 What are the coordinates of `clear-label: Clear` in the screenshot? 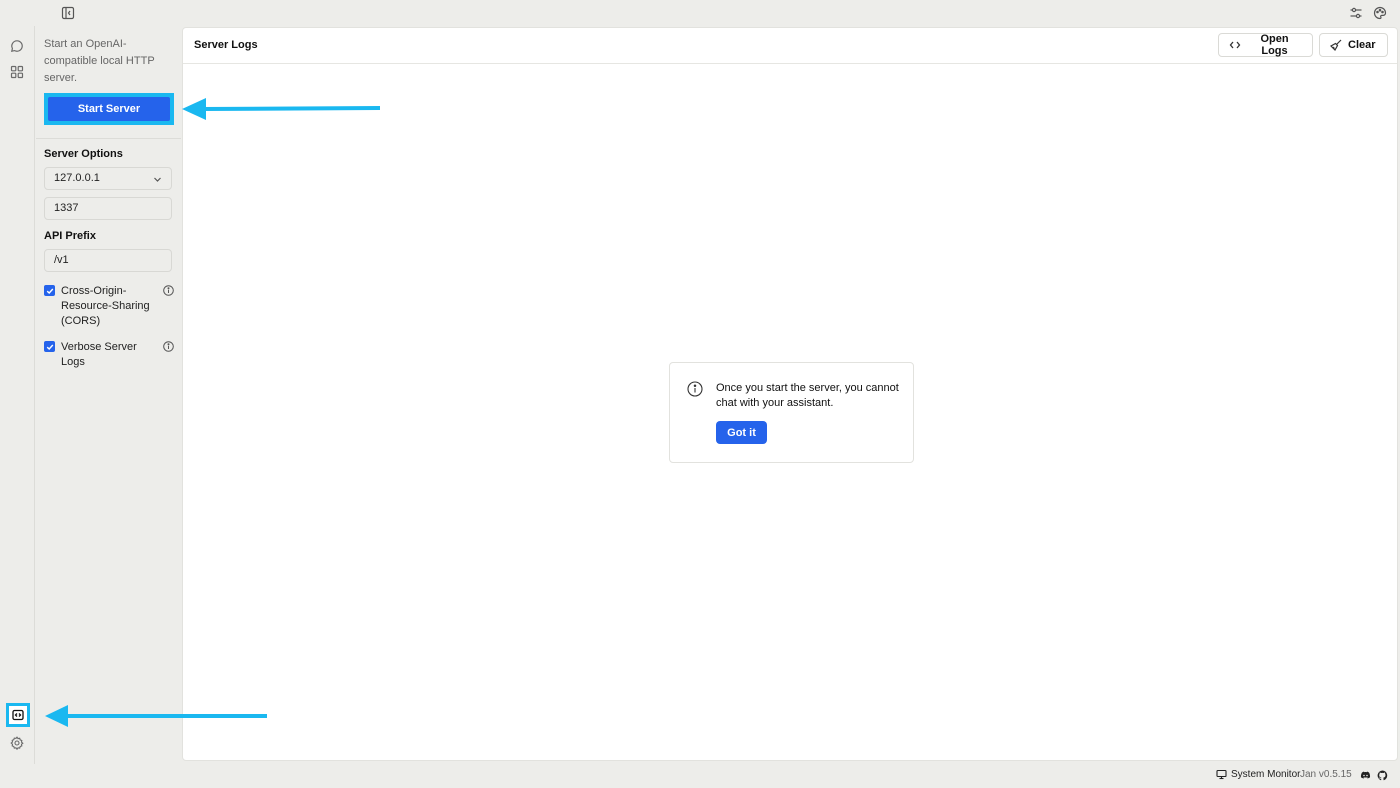 It's located at (1362, 45).